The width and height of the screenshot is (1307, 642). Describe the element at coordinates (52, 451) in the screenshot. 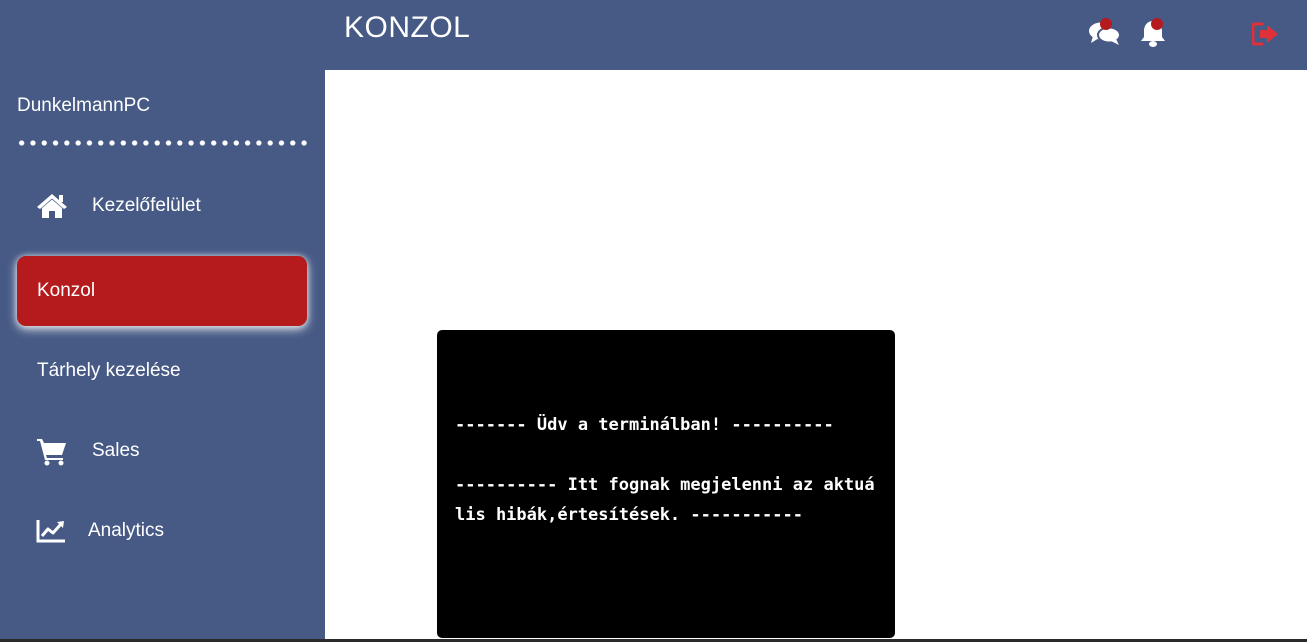

I see `cart-icon` at that location.